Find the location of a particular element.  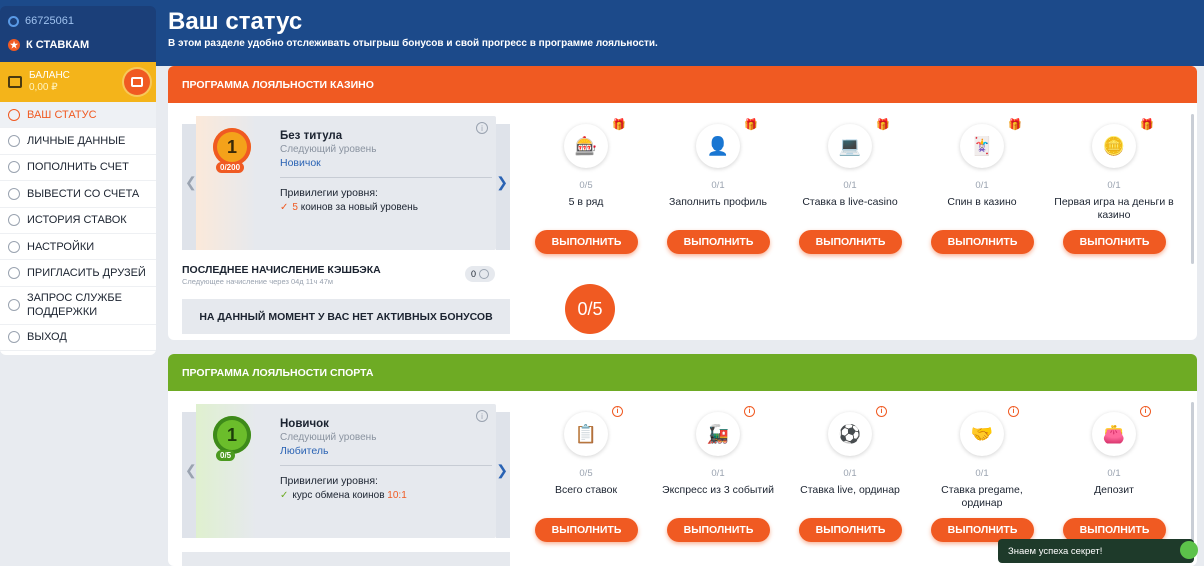

deposit-icon is located at coordinates (14, 167).